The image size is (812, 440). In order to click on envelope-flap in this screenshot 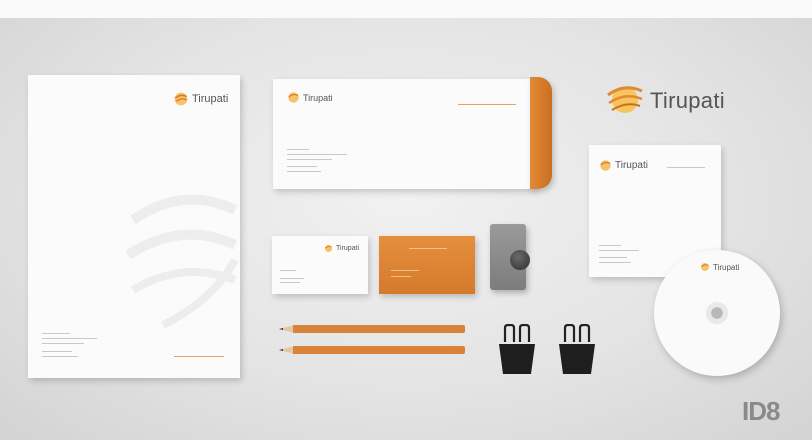, I will do `click(541, 133)`.